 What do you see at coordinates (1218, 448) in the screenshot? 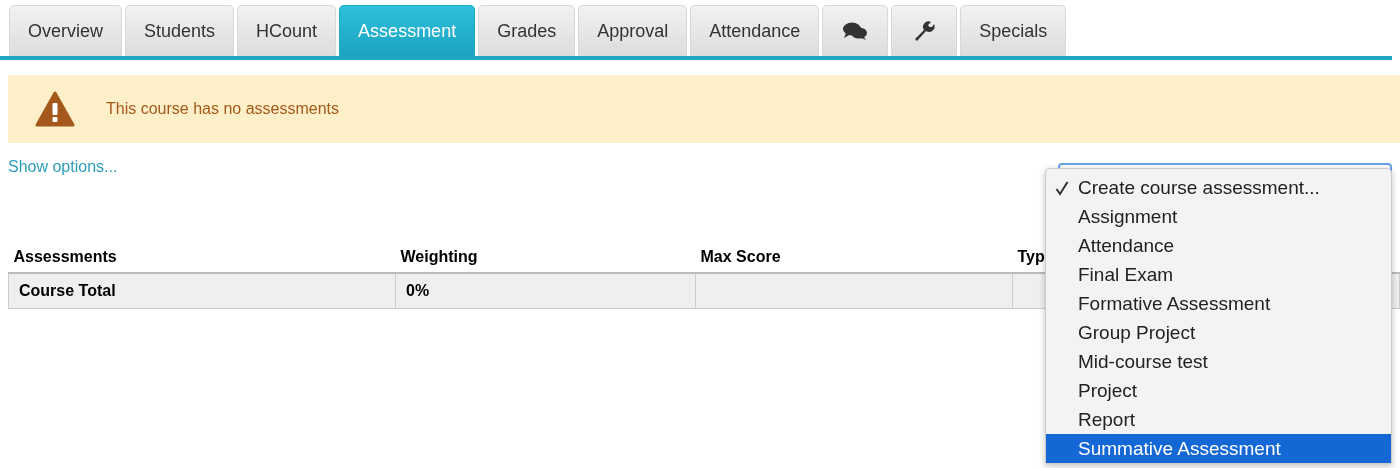
I see `menu-item: Summative Assessment` at bounding box center [1218, 448].